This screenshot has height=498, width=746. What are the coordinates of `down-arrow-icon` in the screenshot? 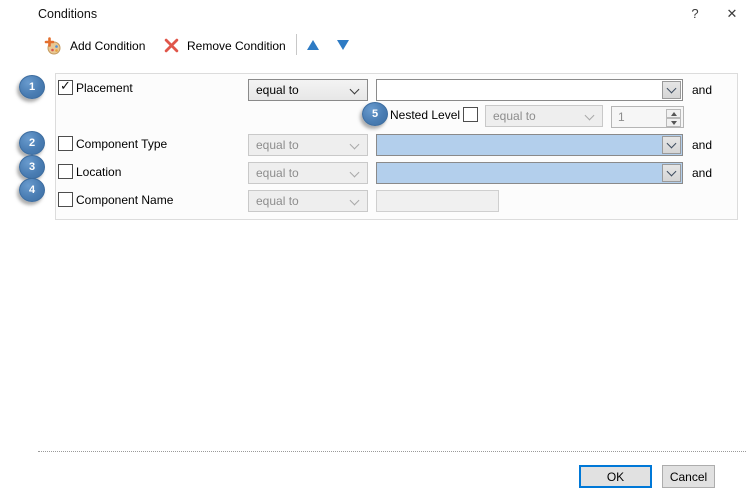 It's located at (343, 44).